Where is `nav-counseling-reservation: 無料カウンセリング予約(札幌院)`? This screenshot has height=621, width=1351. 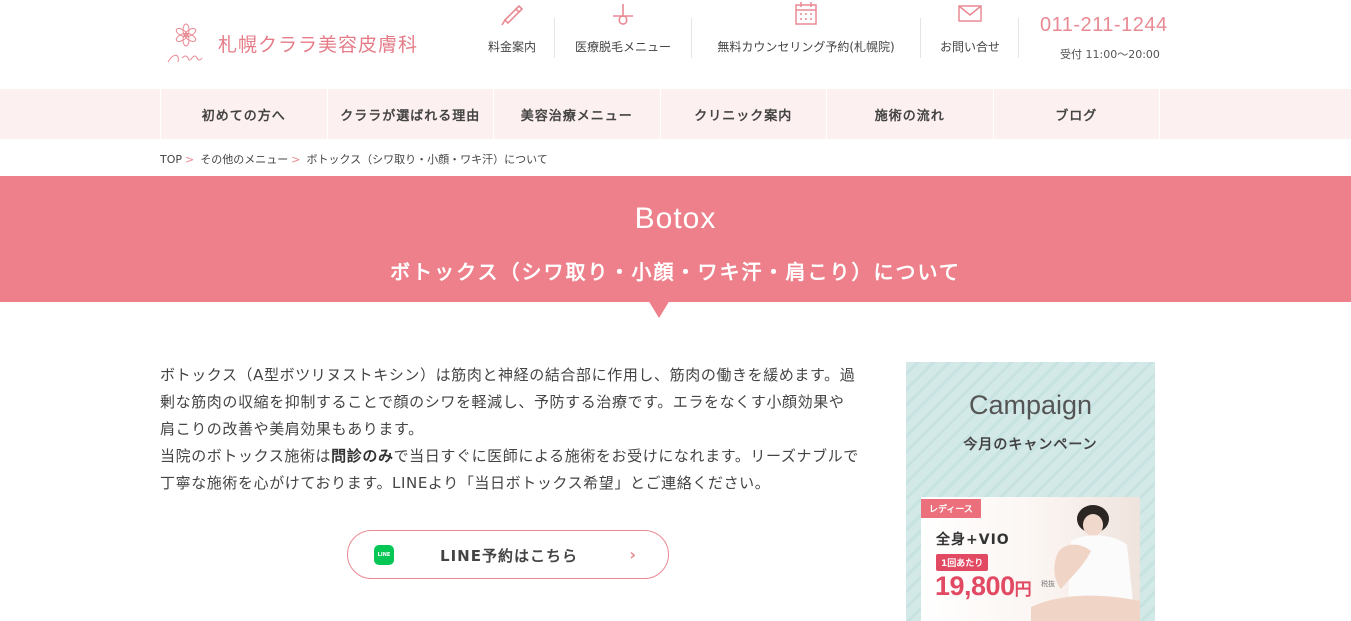 nav-counseling-reservation: 無料カウンセリング予約(札幌院) is located at coordinates (806, 28).